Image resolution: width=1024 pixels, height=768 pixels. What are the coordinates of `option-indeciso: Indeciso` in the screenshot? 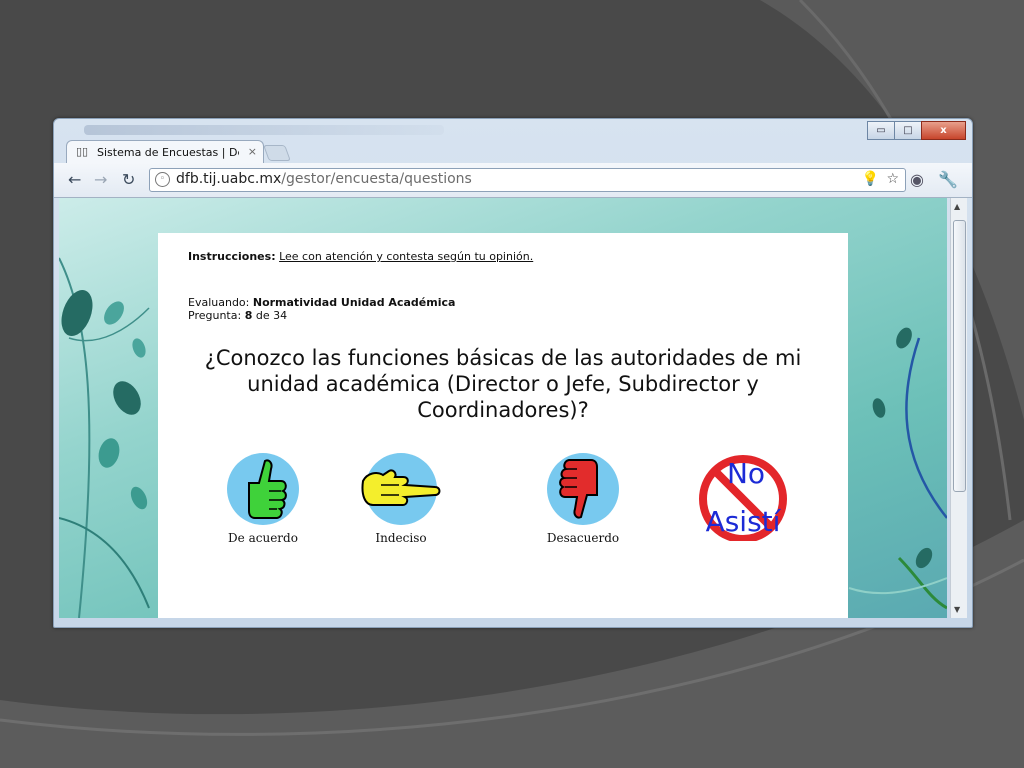 It's located at (401, 498).